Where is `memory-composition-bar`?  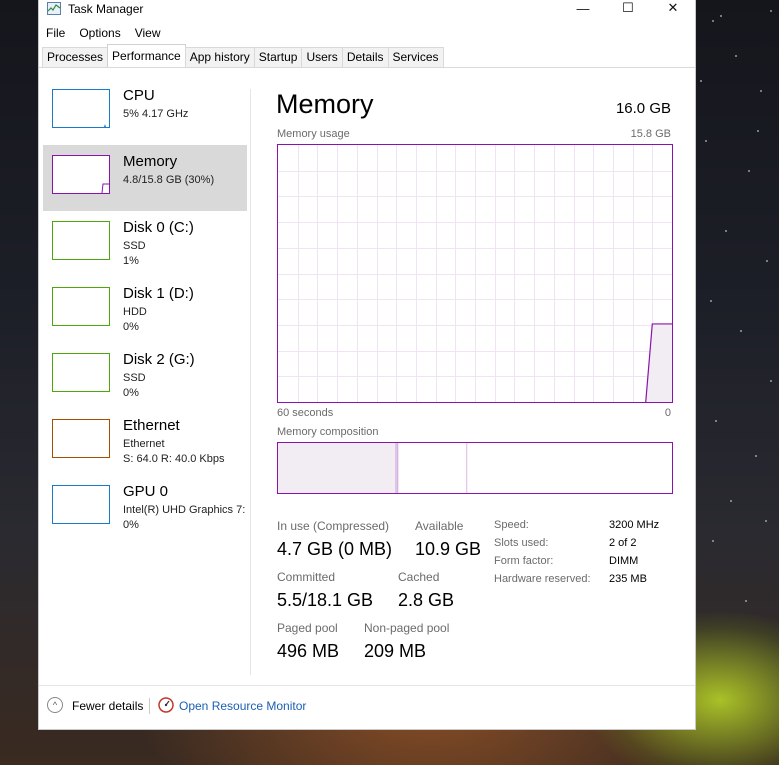 memory-composition-bar is located at coordinates (475, 468).